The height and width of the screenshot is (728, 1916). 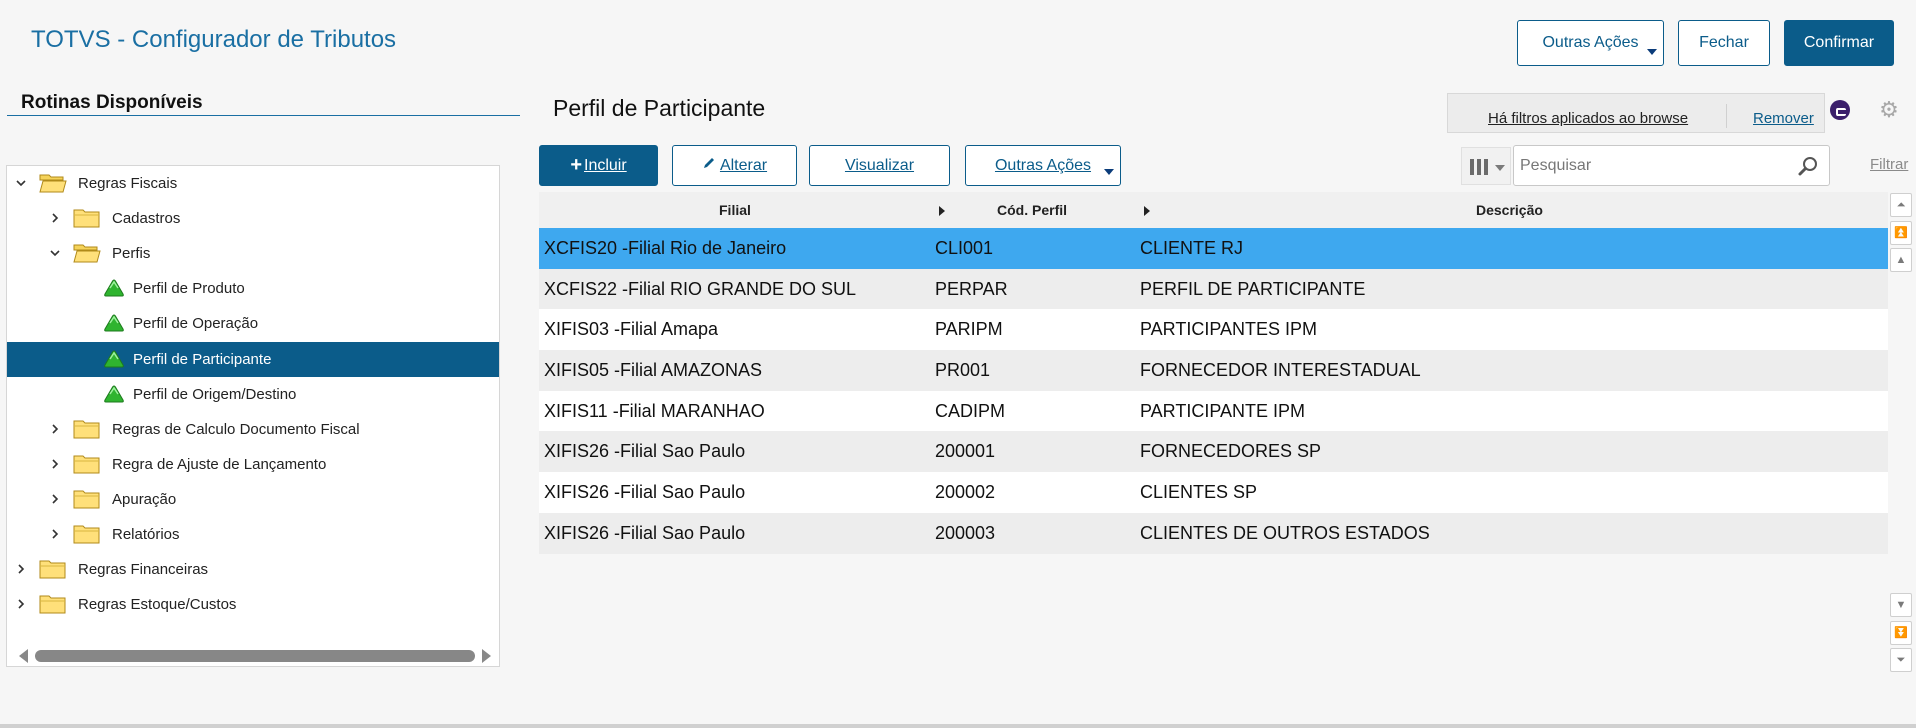 I want to click on tree-item: Cadastros, so click(x=253, y=218).